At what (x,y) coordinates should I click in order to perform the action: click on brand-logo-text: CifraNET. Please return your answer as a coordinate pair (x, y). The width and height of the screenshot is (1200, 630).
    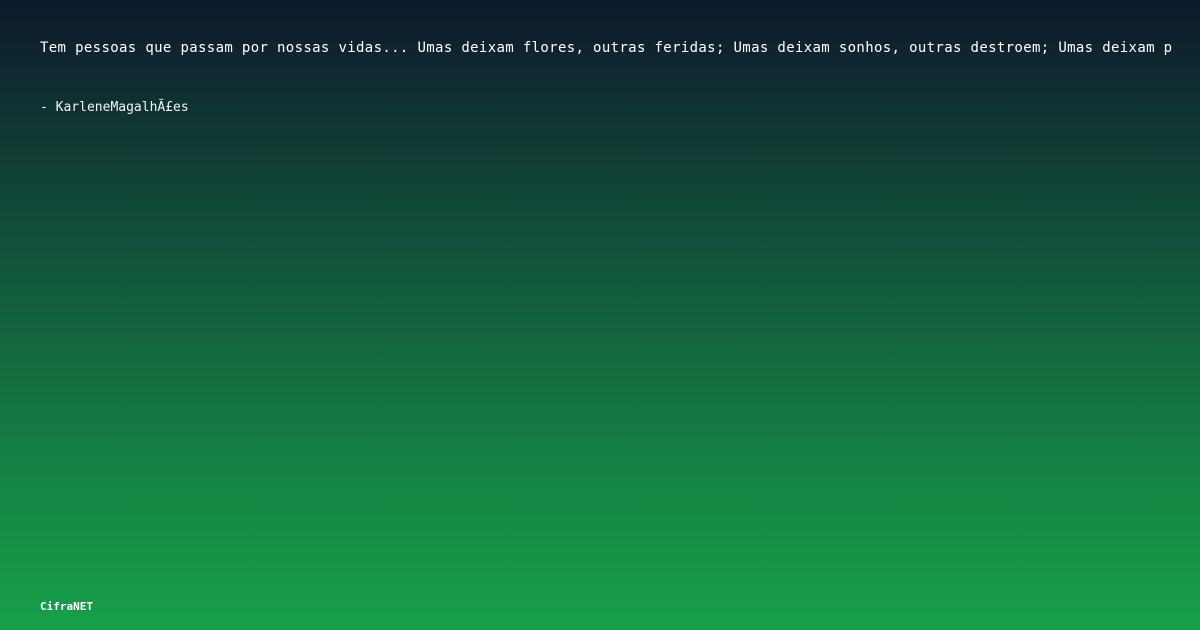
    Looking at the image, I should click on (66, 606).